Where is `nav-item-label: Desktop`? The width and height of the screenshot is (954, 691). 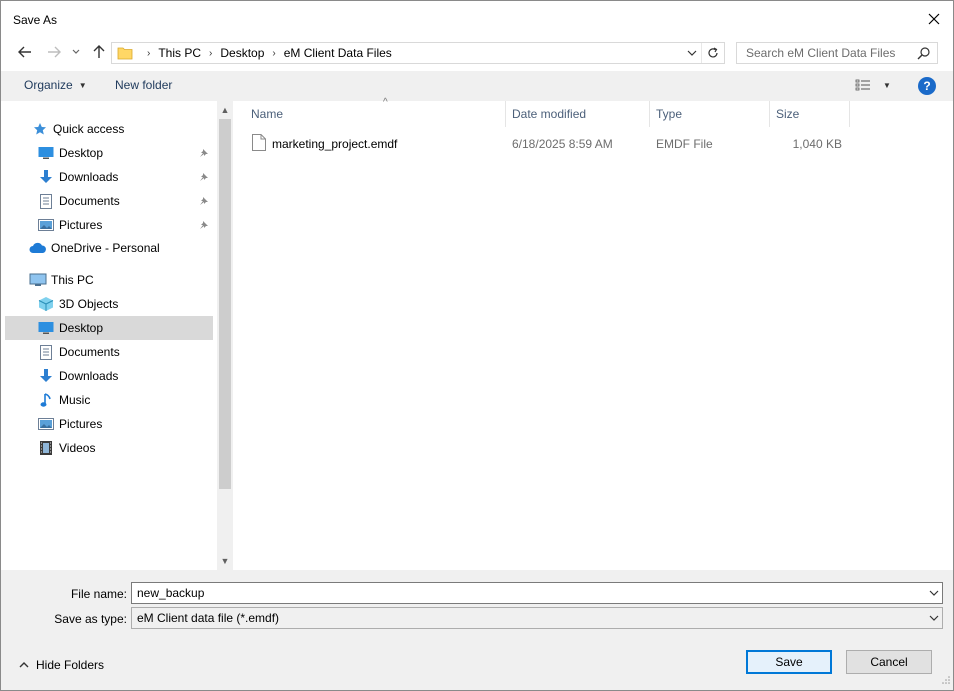
nav-item-label: Desktop is located at coordinates (81, 328).